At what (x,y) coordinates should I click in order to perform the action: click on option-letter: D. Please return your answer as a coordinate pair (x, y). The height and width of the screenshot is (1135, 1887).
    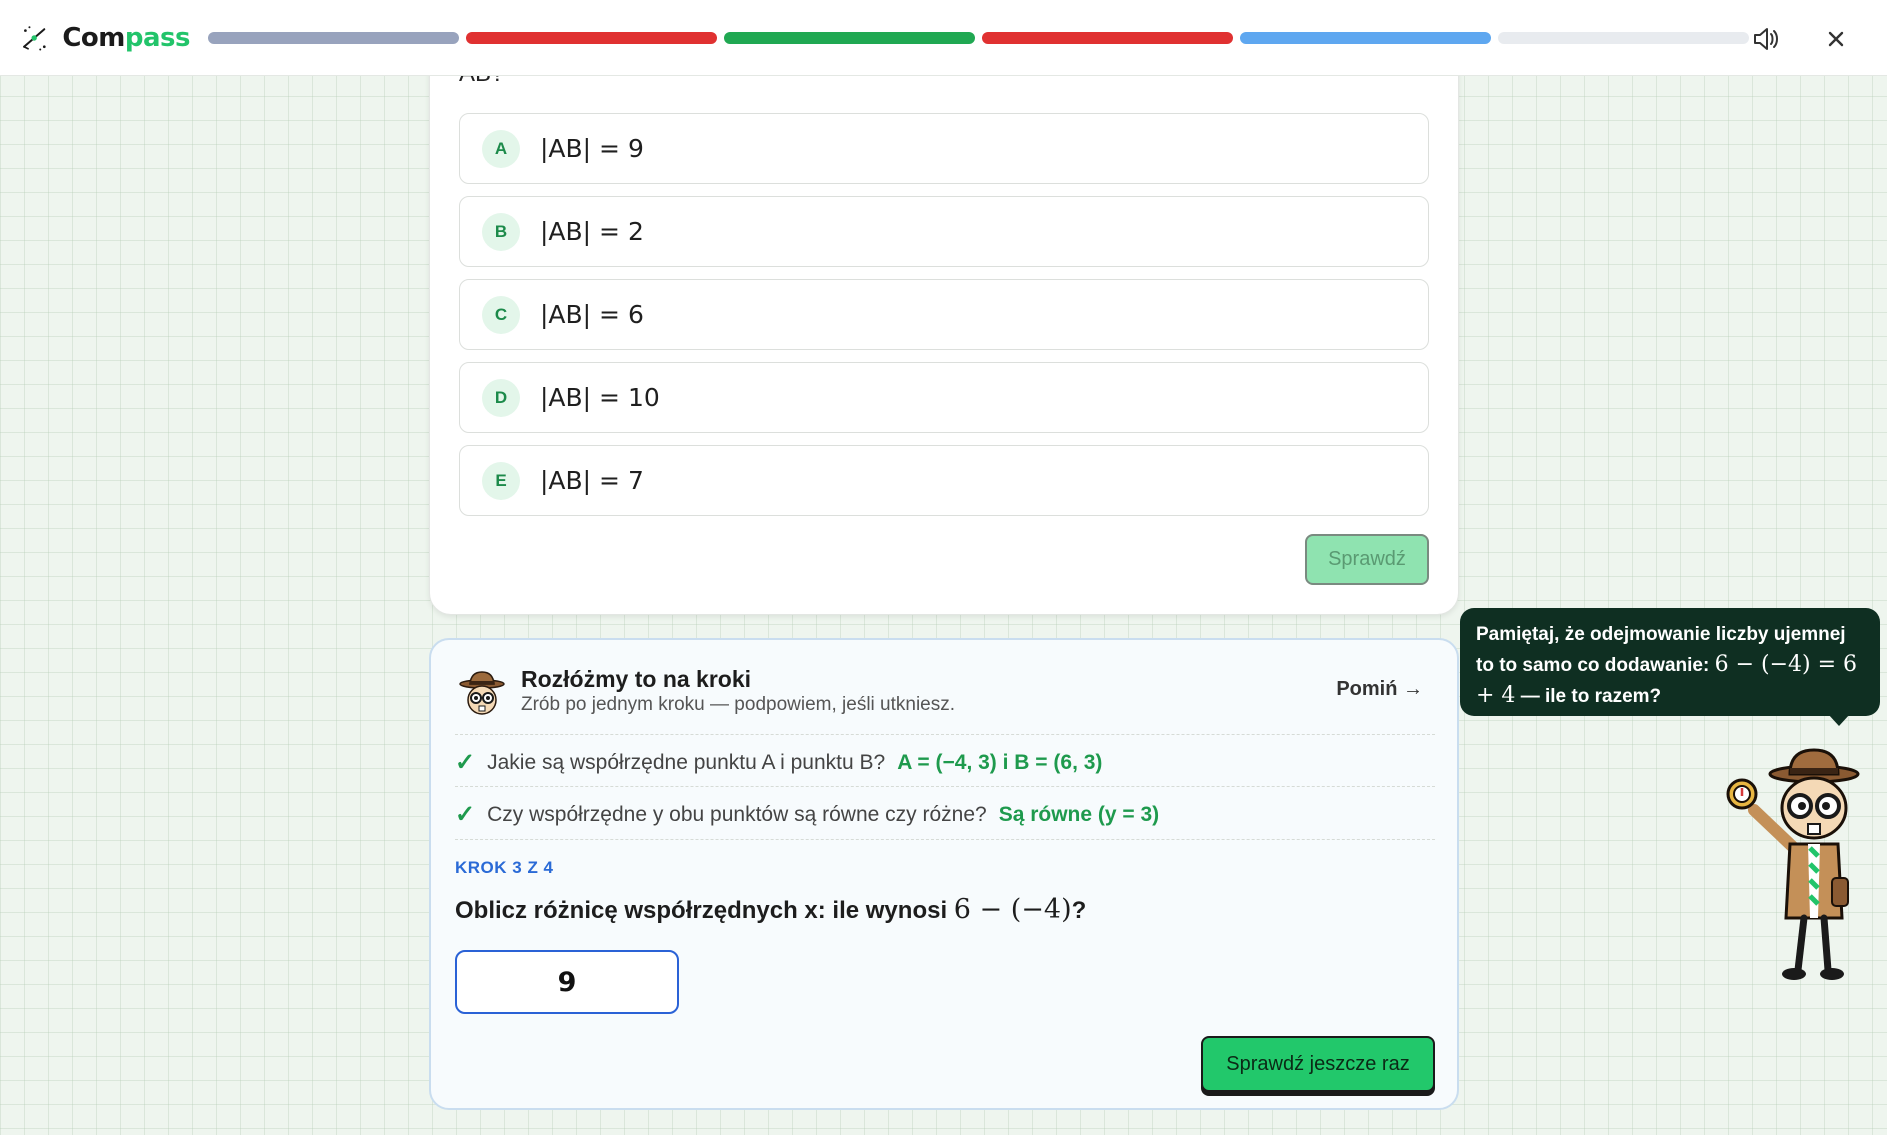
    Looking at the image, I should click on (501, 397).